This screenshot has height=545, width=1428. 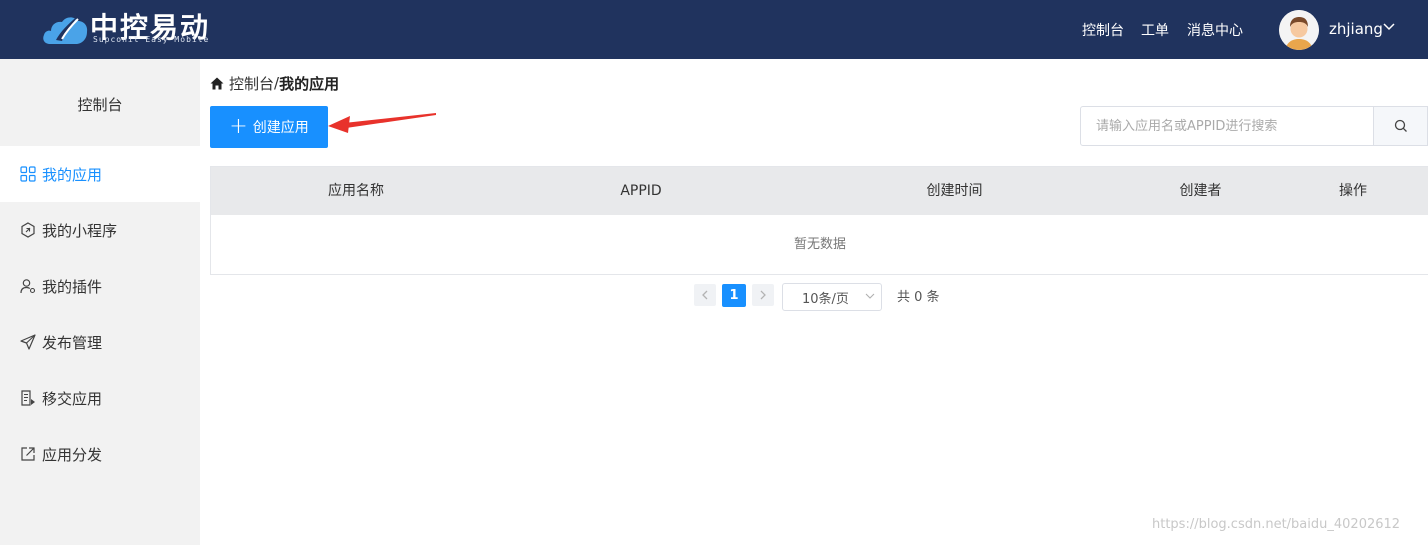 I want to click on sidebar-item-label: 发布管理, so click(x=72, y=342).